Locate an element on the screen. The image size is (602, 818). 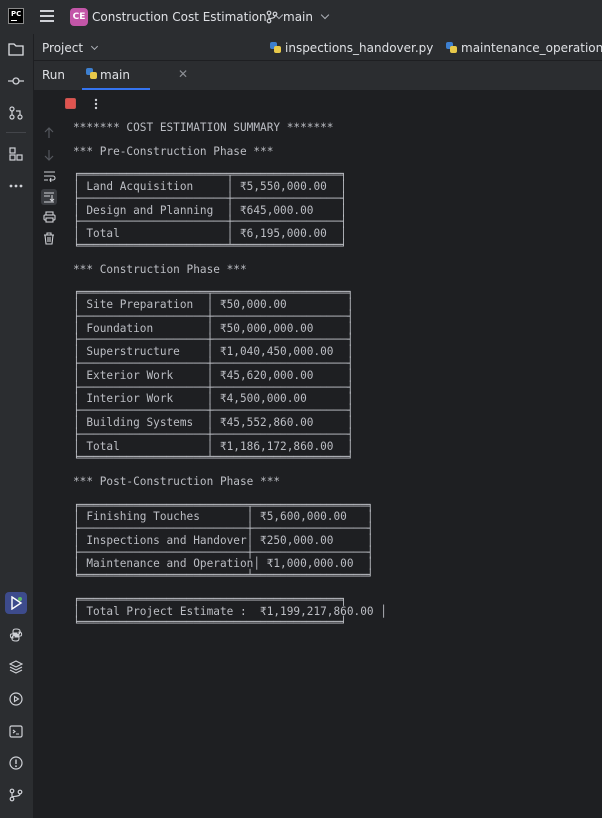
scroll-to-end-icon is located at coordinates (49, 197).